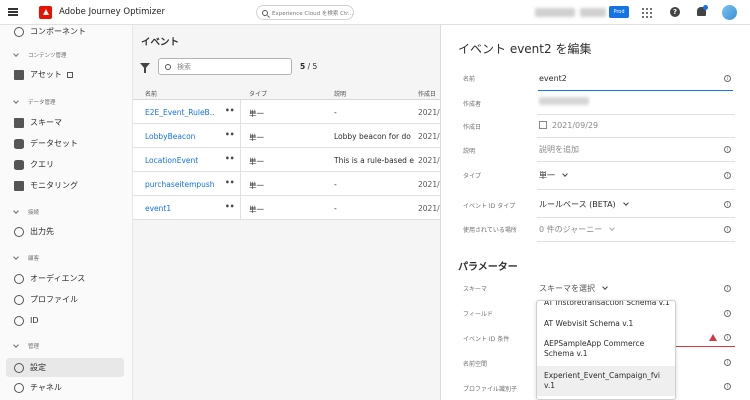 This screenshot has width=750, height=400. Describe the element at coordinates (65, 299) in the screenshot. I see `sidebar-item-profiles: プロファイル` at that location.